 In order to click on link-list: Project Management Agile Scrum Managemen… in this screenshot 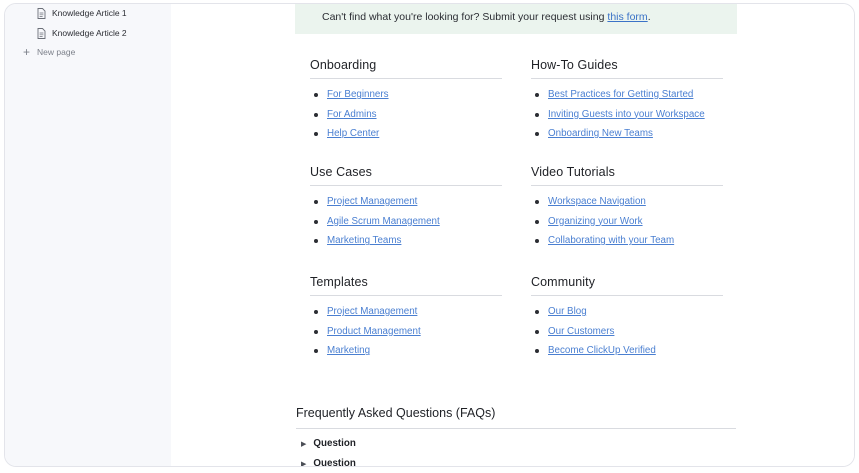, I will do `click(406, 225)`.